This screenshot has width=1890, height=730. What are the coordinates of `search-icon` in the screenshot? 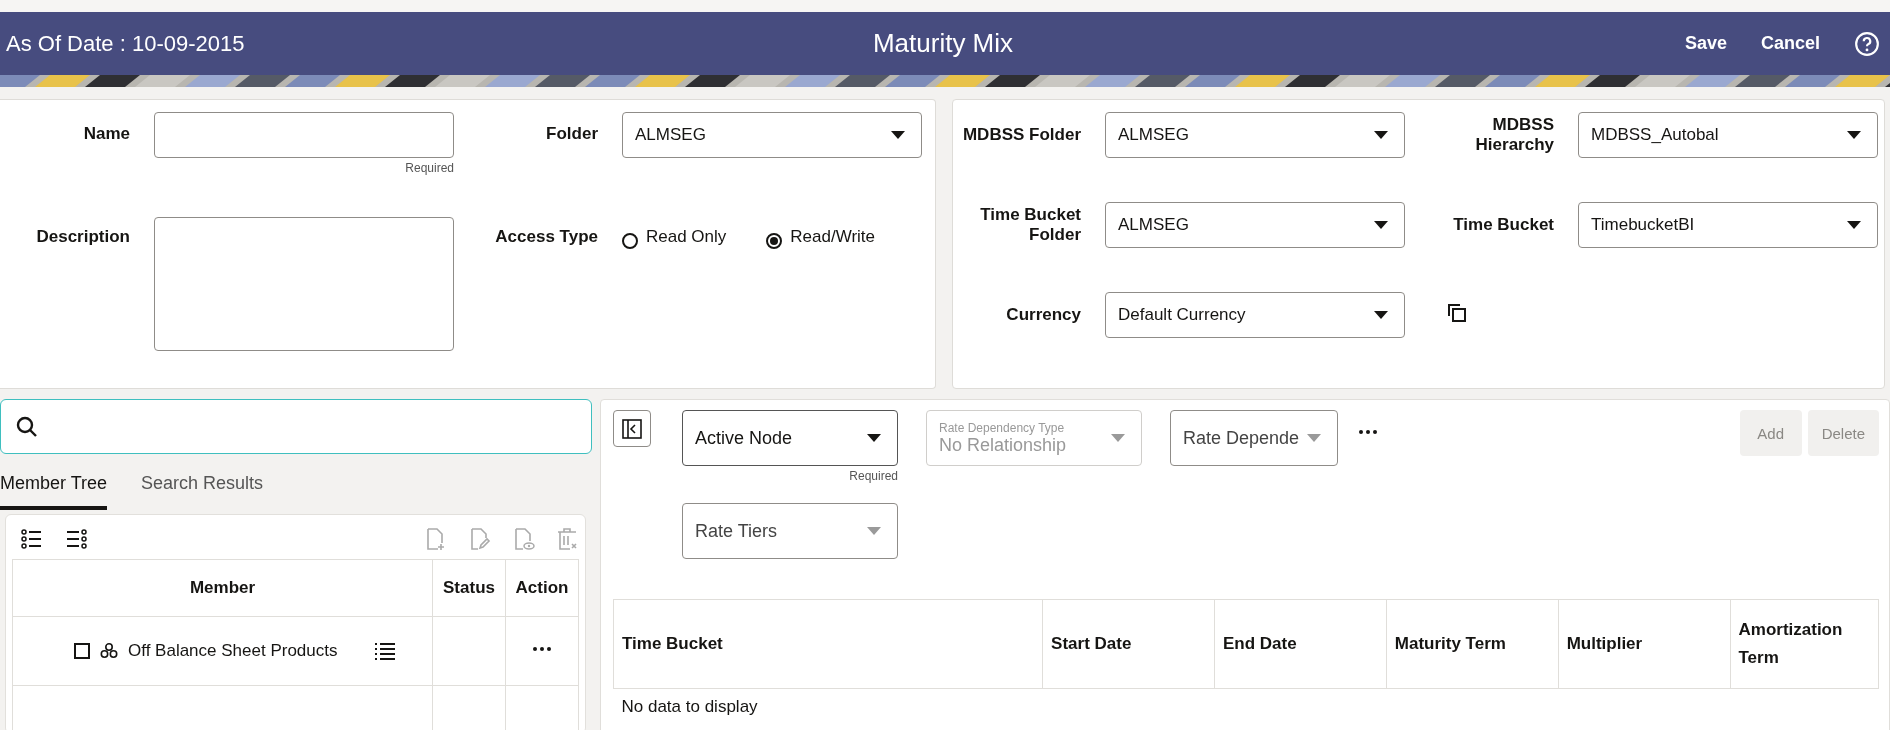 It's located at (27, 426).